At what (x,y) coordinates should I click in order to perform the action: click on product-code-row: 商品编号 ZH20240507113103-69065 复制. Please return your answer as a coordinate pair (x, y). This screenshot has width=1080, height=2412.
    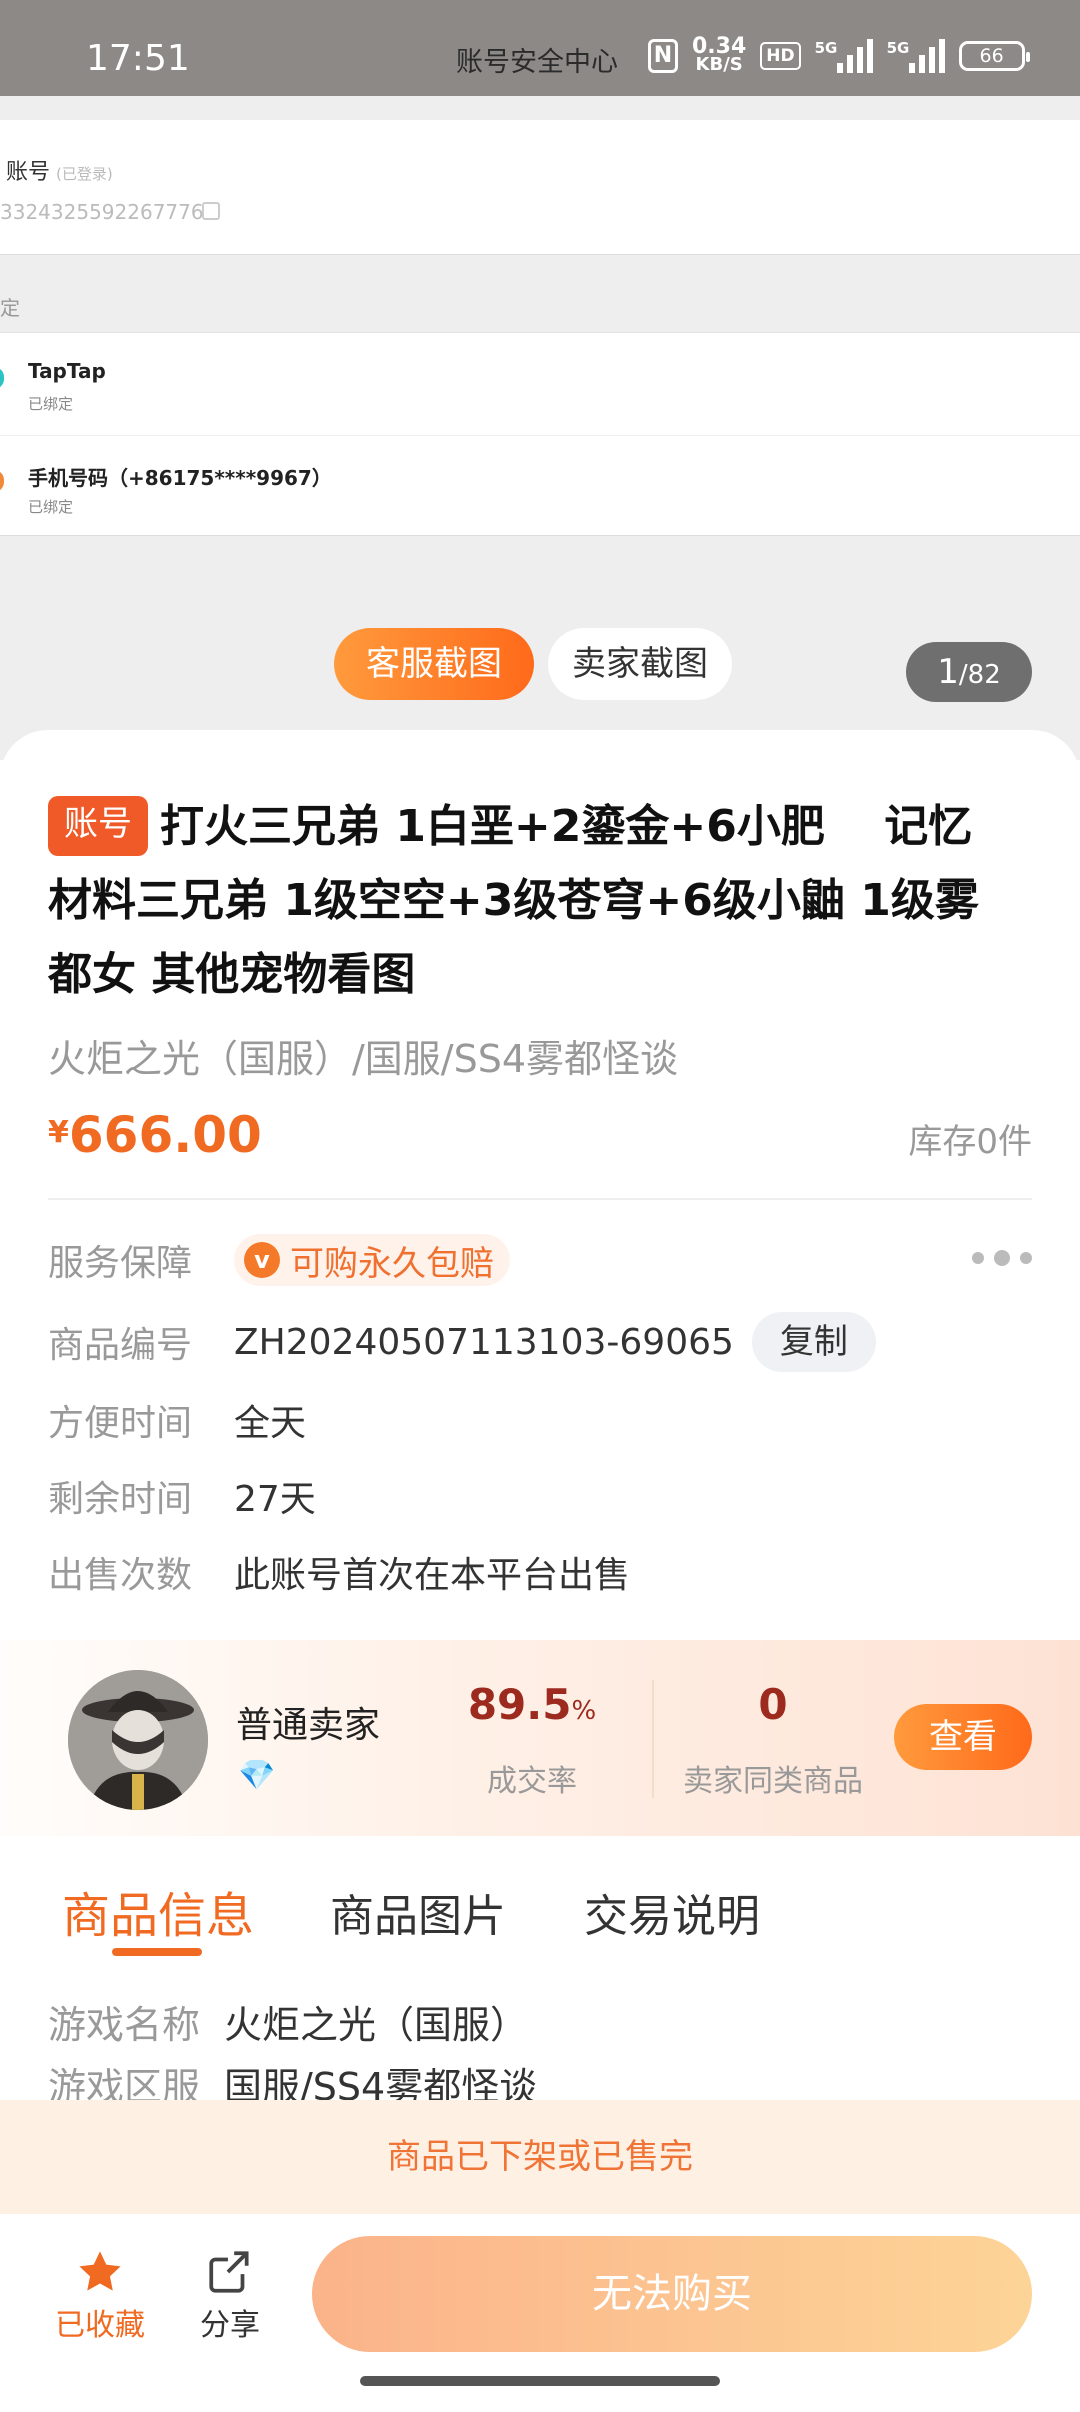
    Looking at the image, I should click on (462, 1342).